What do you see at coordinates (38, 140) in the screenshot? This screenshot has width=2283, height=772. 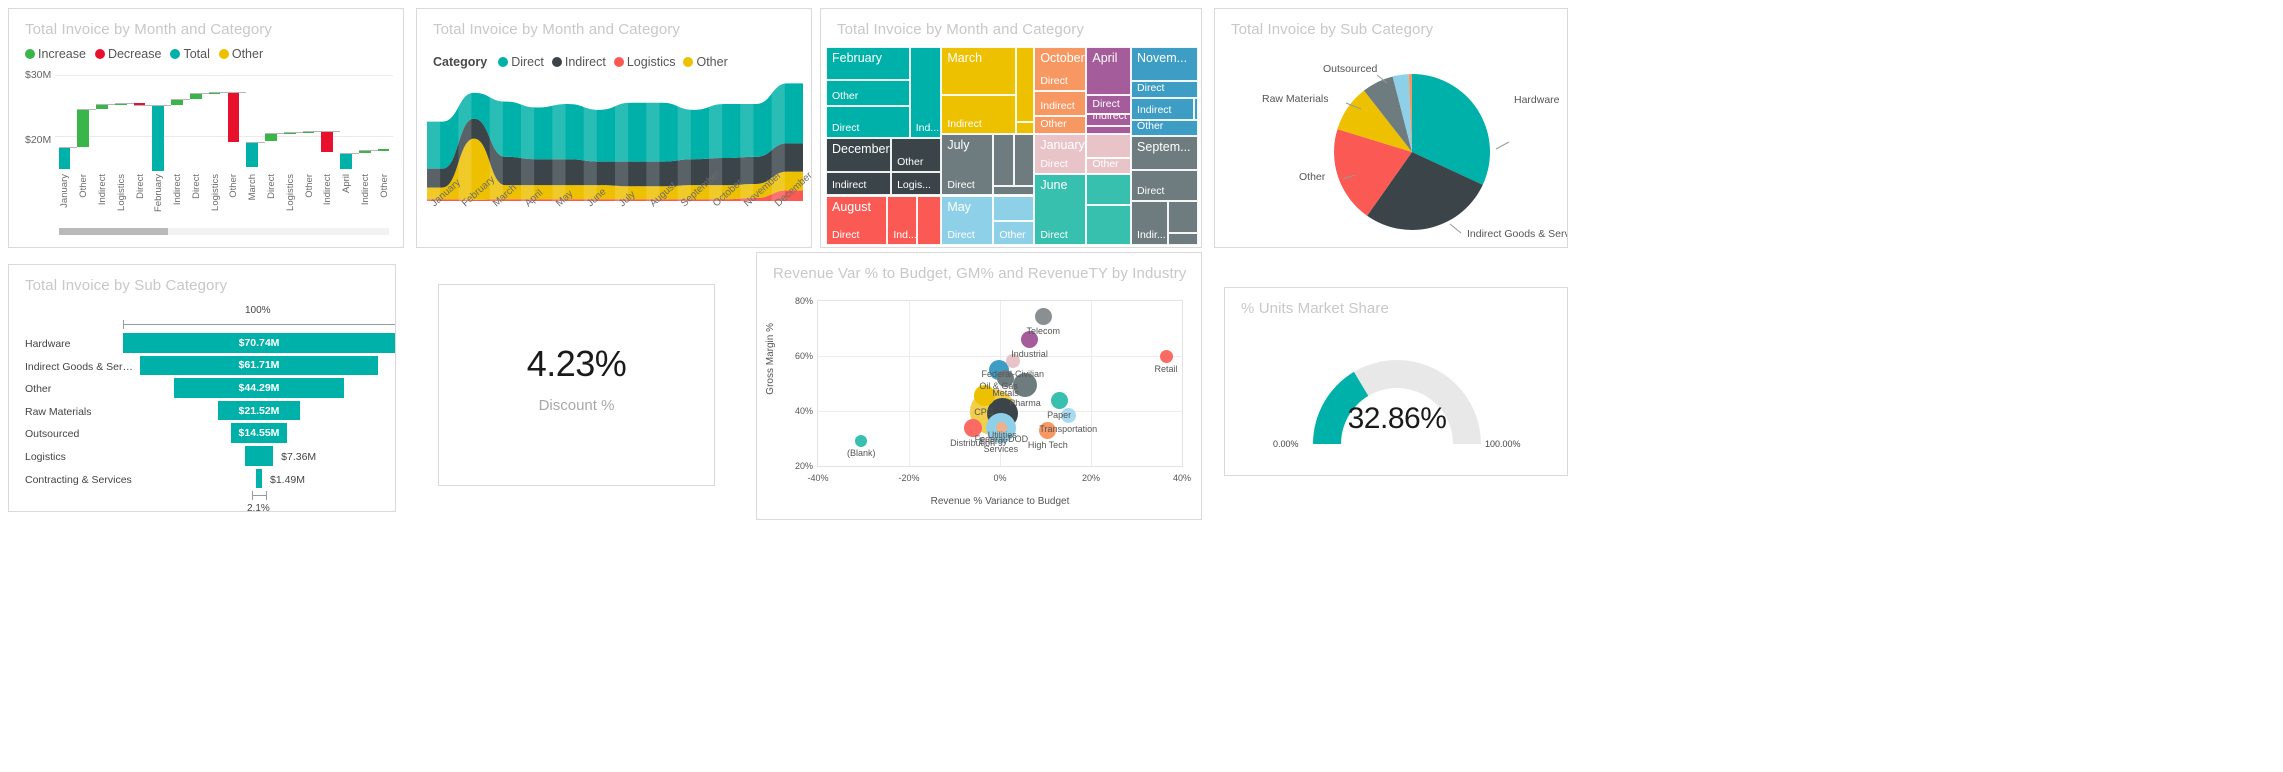 I see `waterfall-ytick-mid: $20M` at bounding box center [38, 140].